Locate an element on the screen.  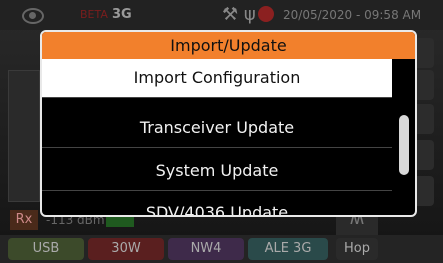
datetime-label: 20/05/2020 - 09:58 AM is located at coordinates (352, 15).